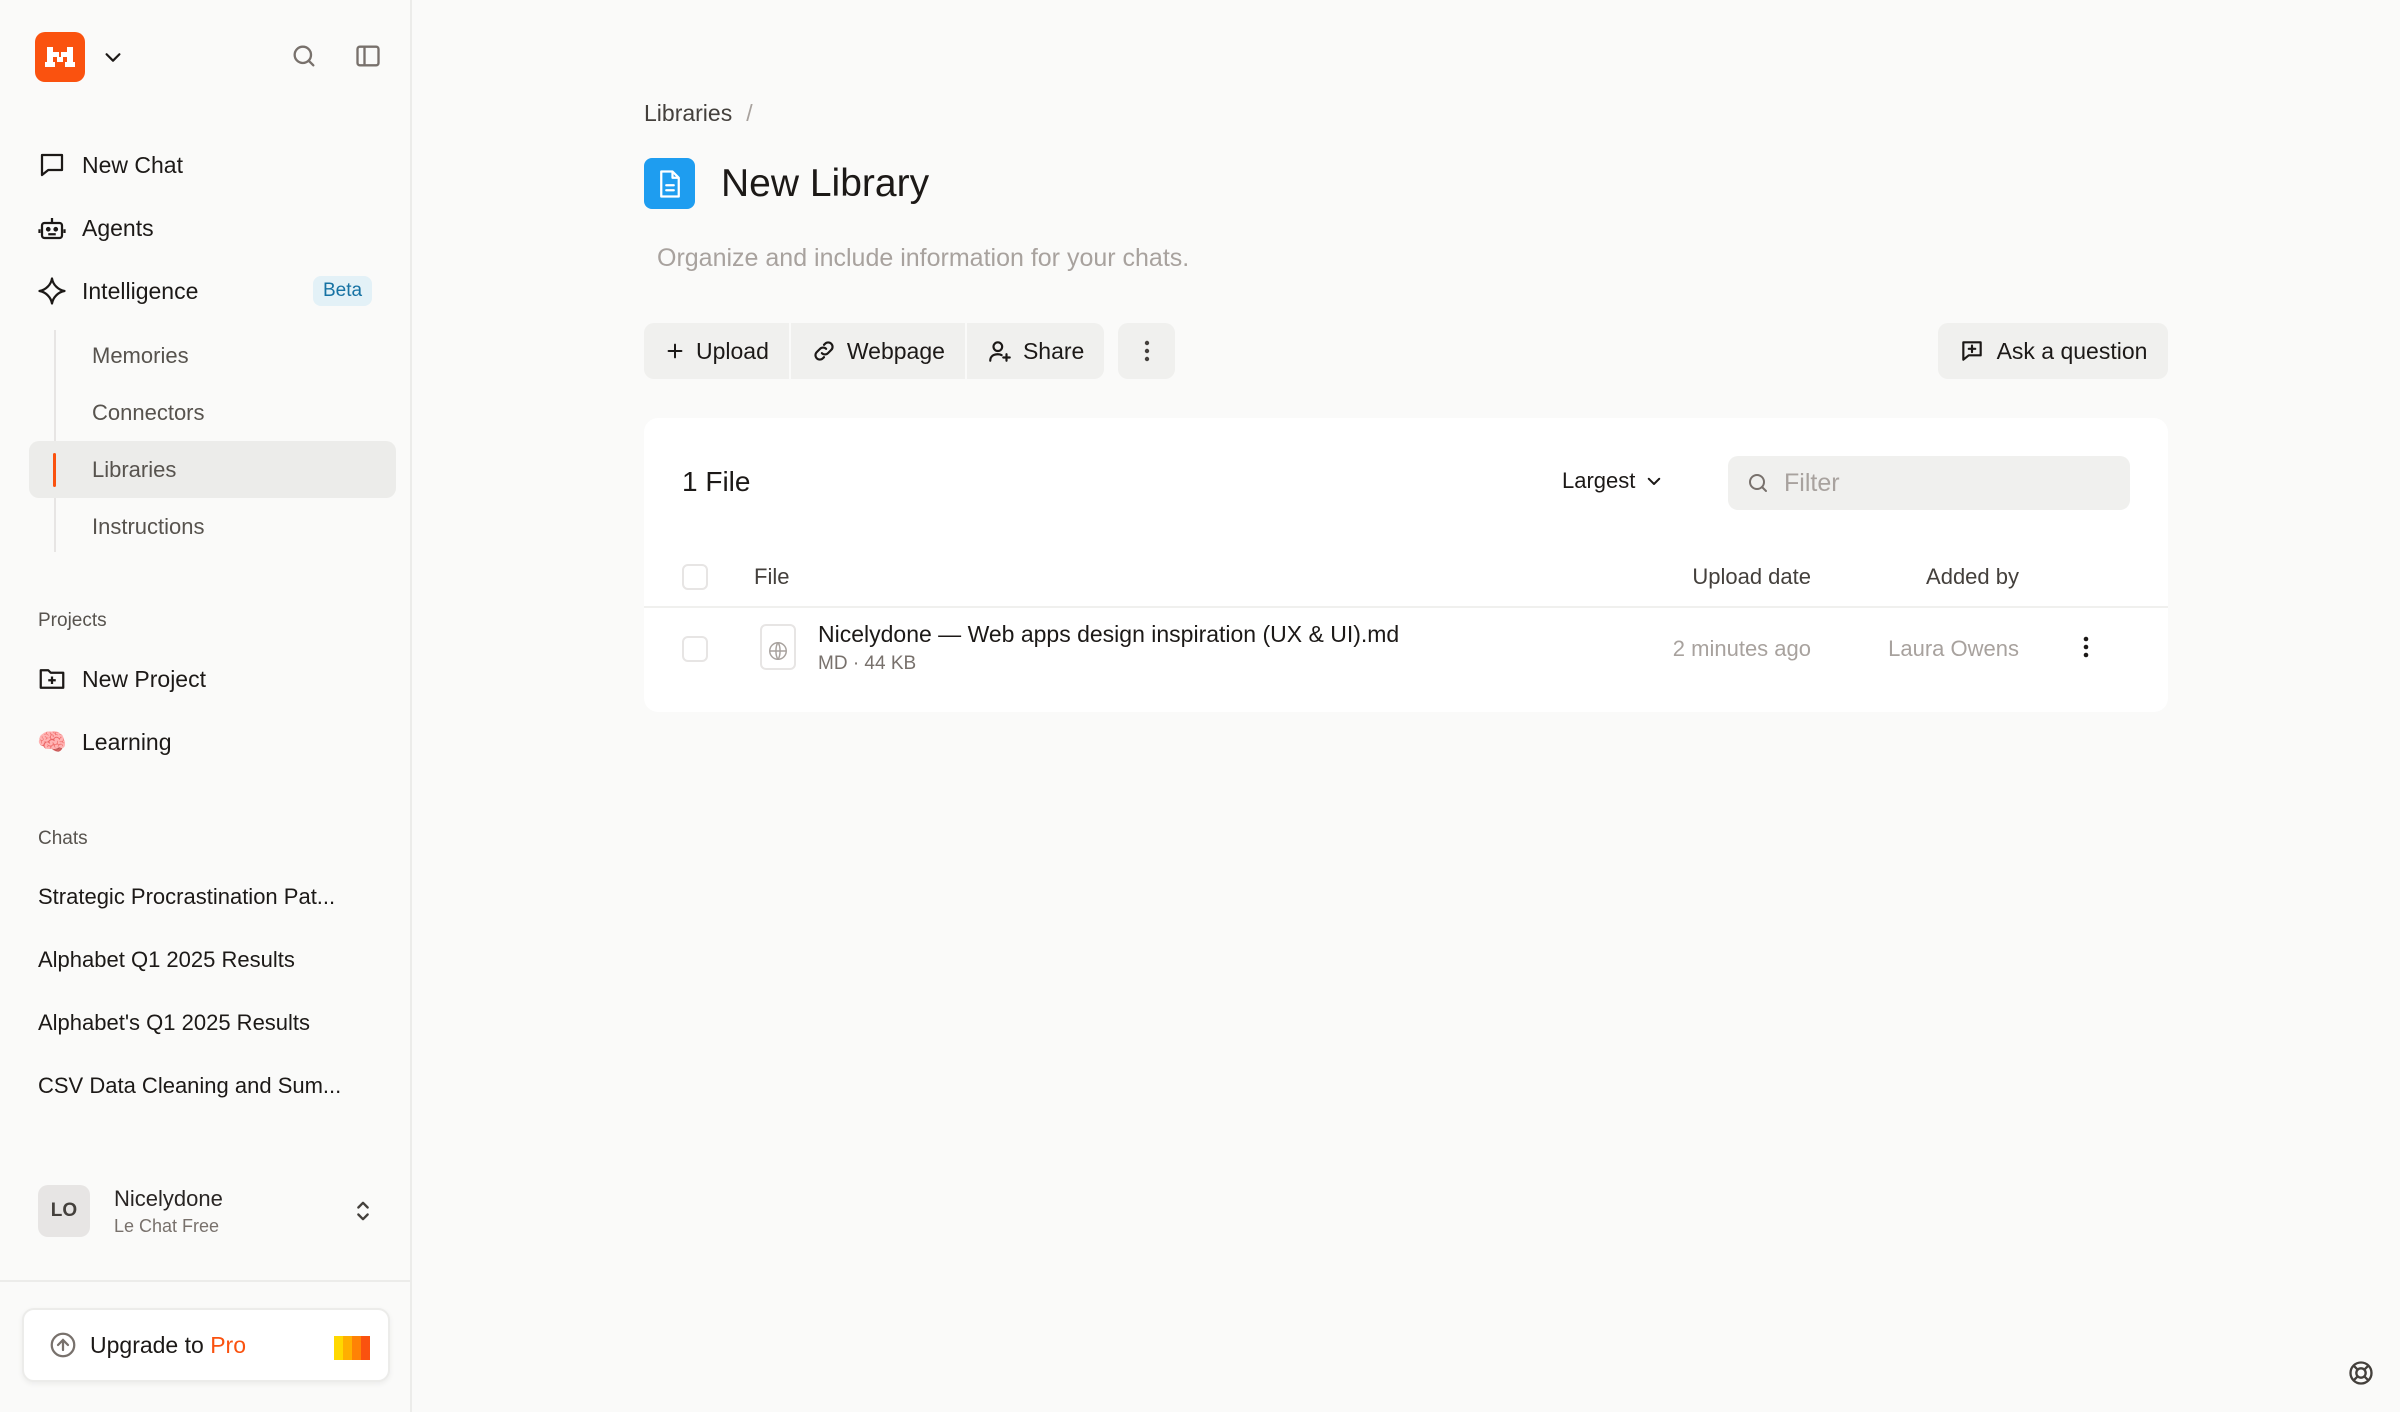 The image size is (2400, 1412). I want to click on chat-item: Alphabet Q1 2025 Results, so click(166, 960).